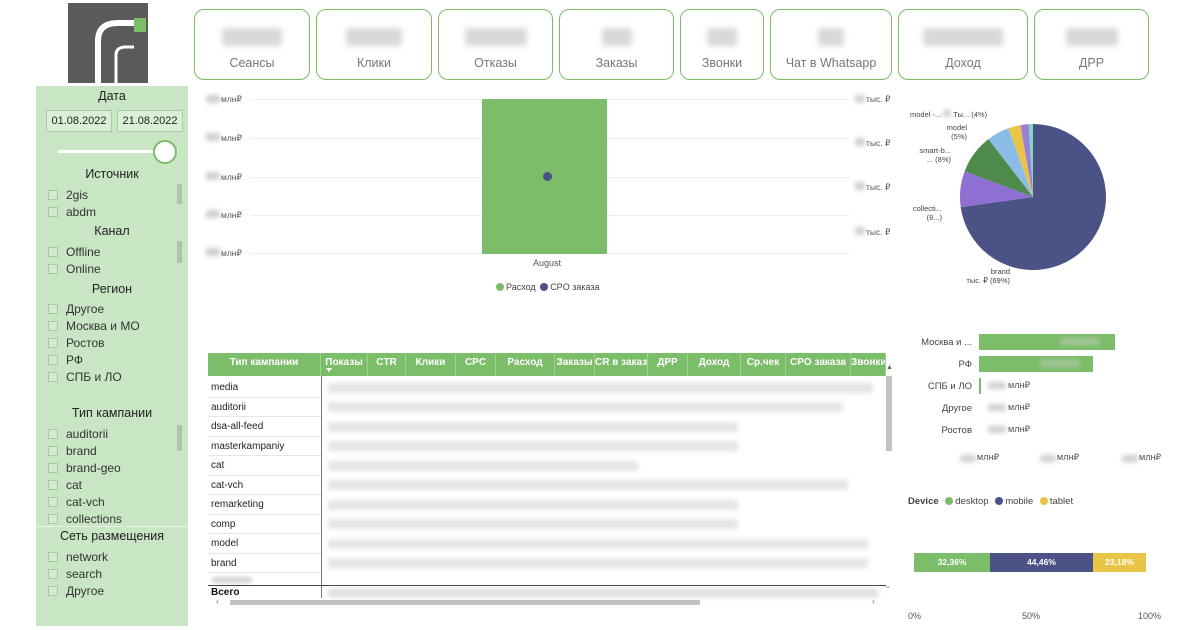 The image size is (1200, 630). I want to click on column-header: Тип кампании, so click(264, 364).